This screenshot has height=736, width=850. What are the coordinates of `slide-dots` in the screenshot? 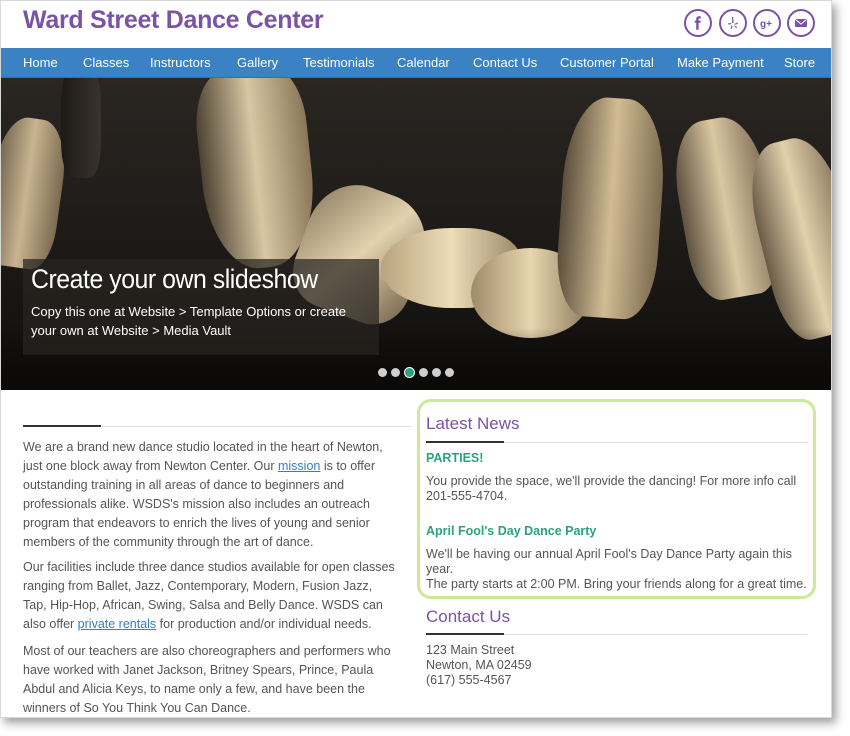 It's located at (416, 372).